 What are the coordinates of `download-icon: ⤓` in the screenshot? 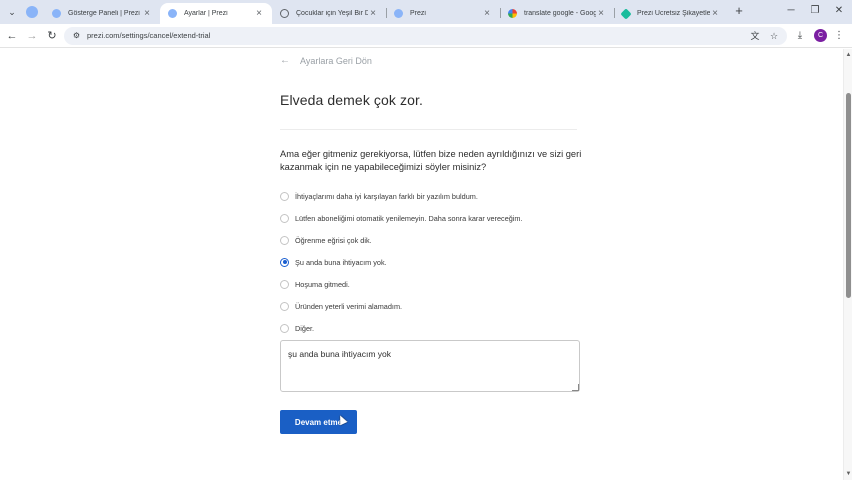 It's located at (800, 36).